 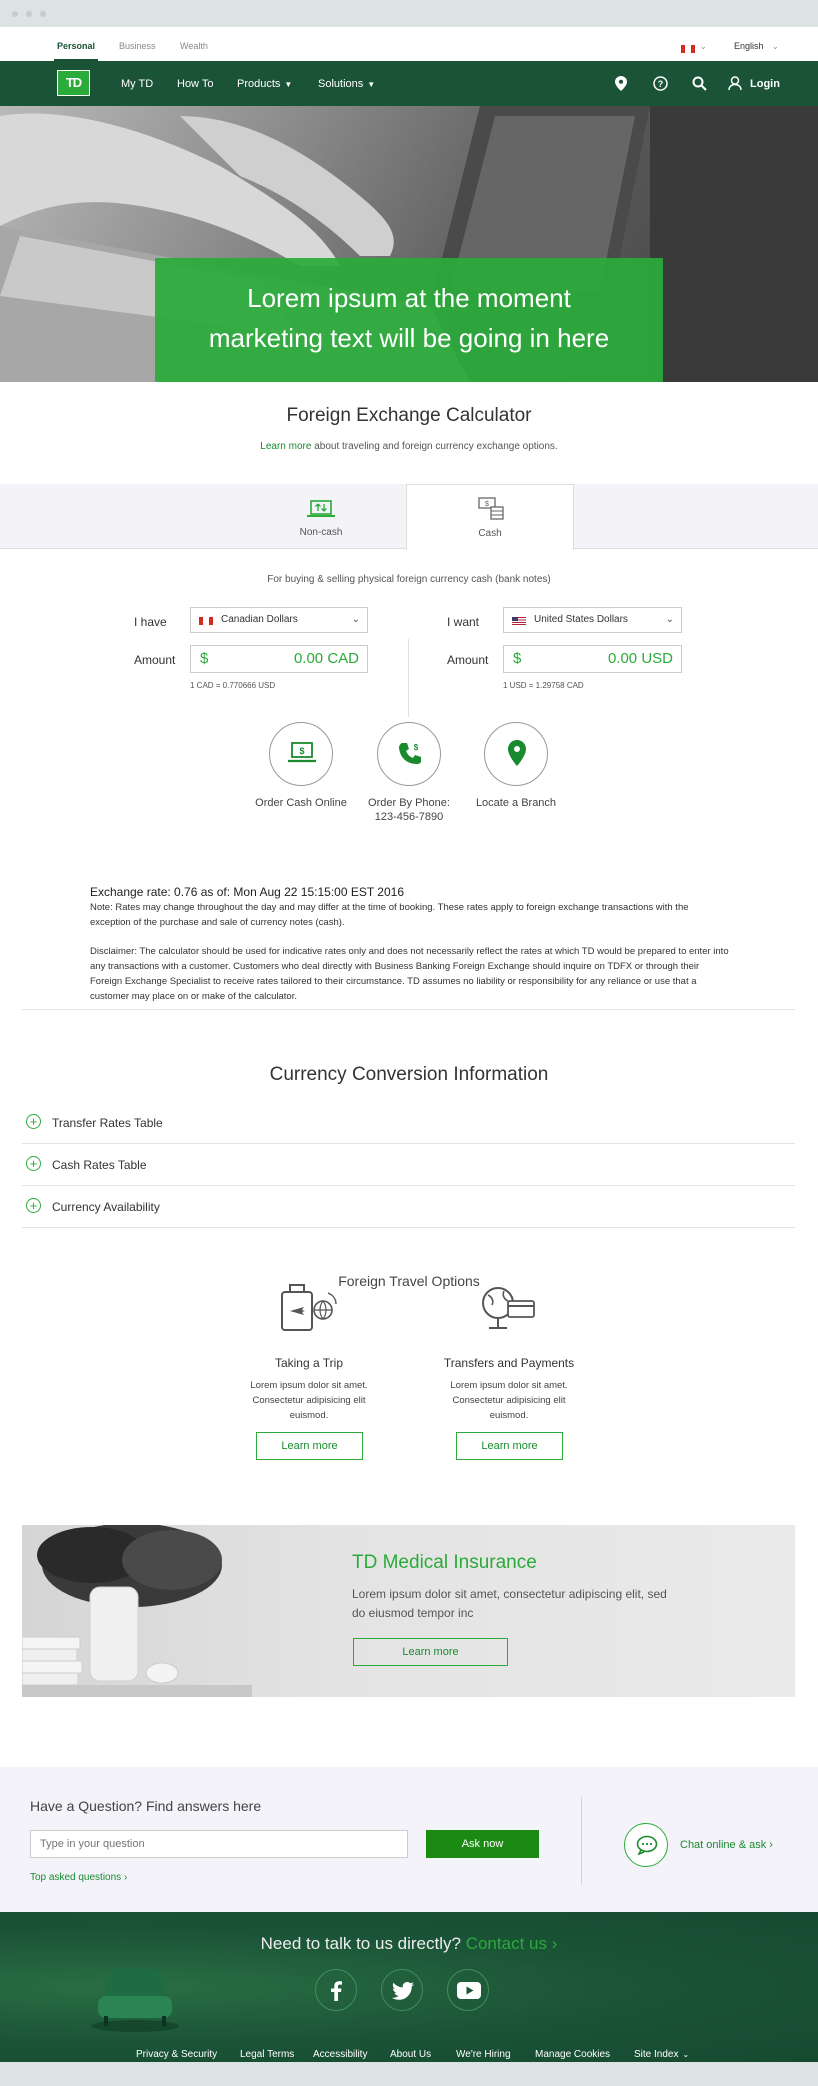 I want to click on twitter-icon, so click(x=403, y=1991).